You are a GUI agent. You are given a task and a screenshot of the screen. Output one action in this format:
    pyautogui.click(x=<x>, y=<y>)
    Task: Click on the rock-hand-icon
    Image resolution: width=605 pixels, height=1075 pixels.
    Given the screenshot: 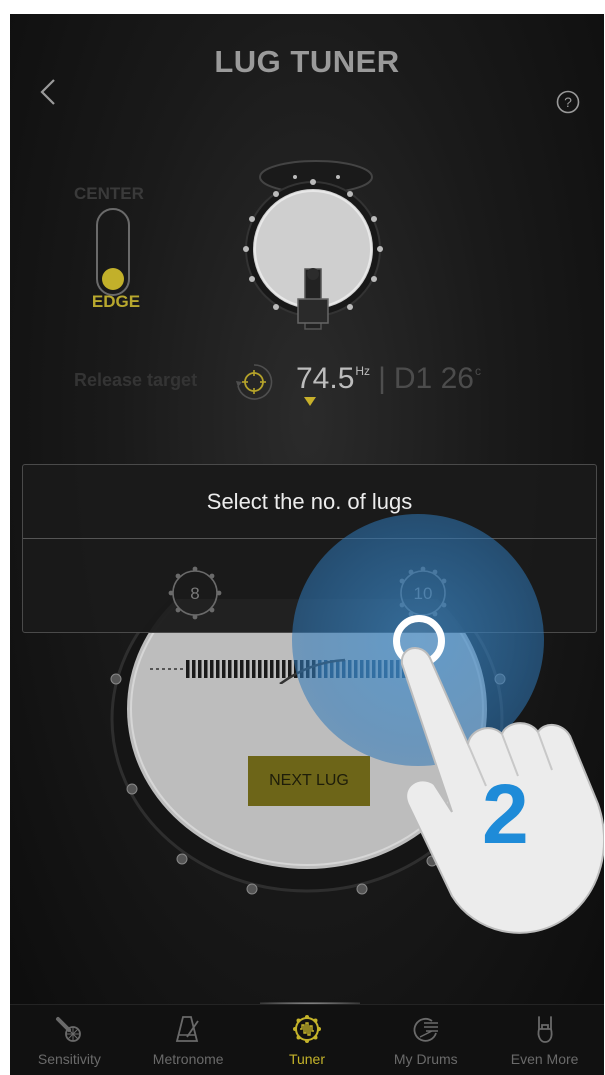 What is the action you would take?
    pyautogui.click(x=545, y=1029)
    